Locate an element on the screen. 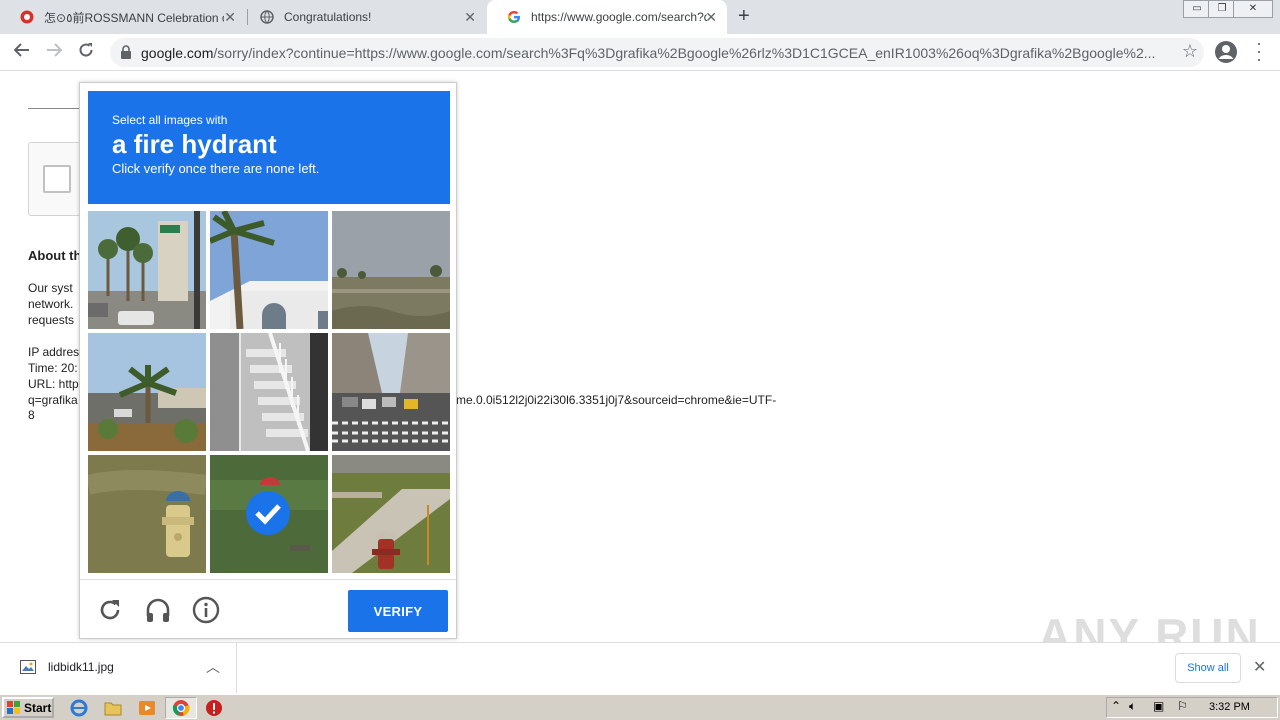  tab-title-prefix: 怎⊙٥前 is located at coordinates (64, 17).